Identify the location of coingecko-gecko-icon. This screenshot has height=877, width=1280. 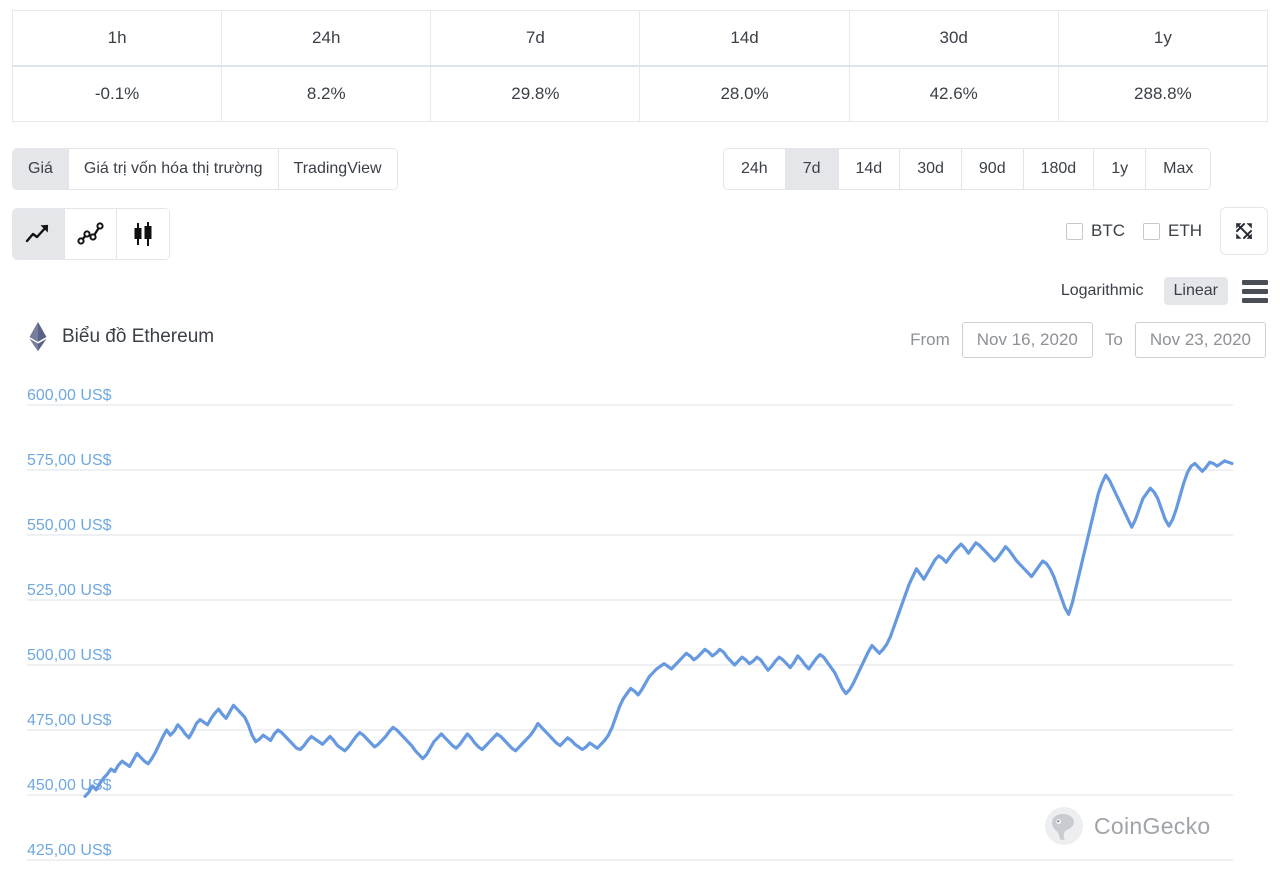
(1064, 826).